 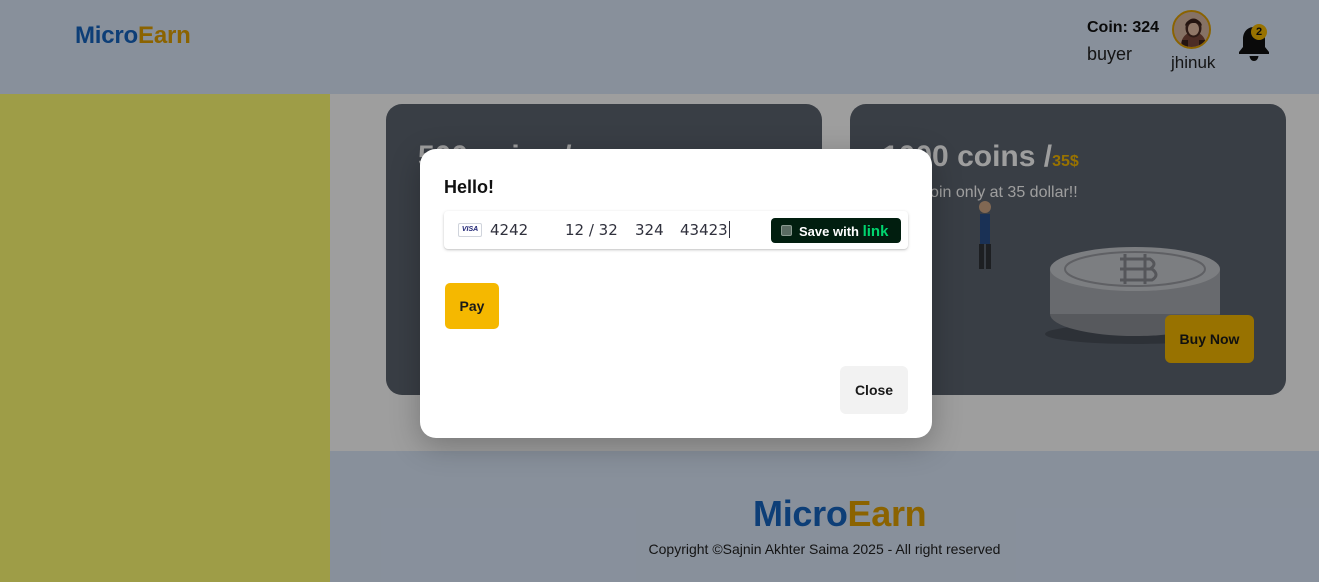 I want to click on save-with-link-button: Save with link, so click(x=836, y=230).